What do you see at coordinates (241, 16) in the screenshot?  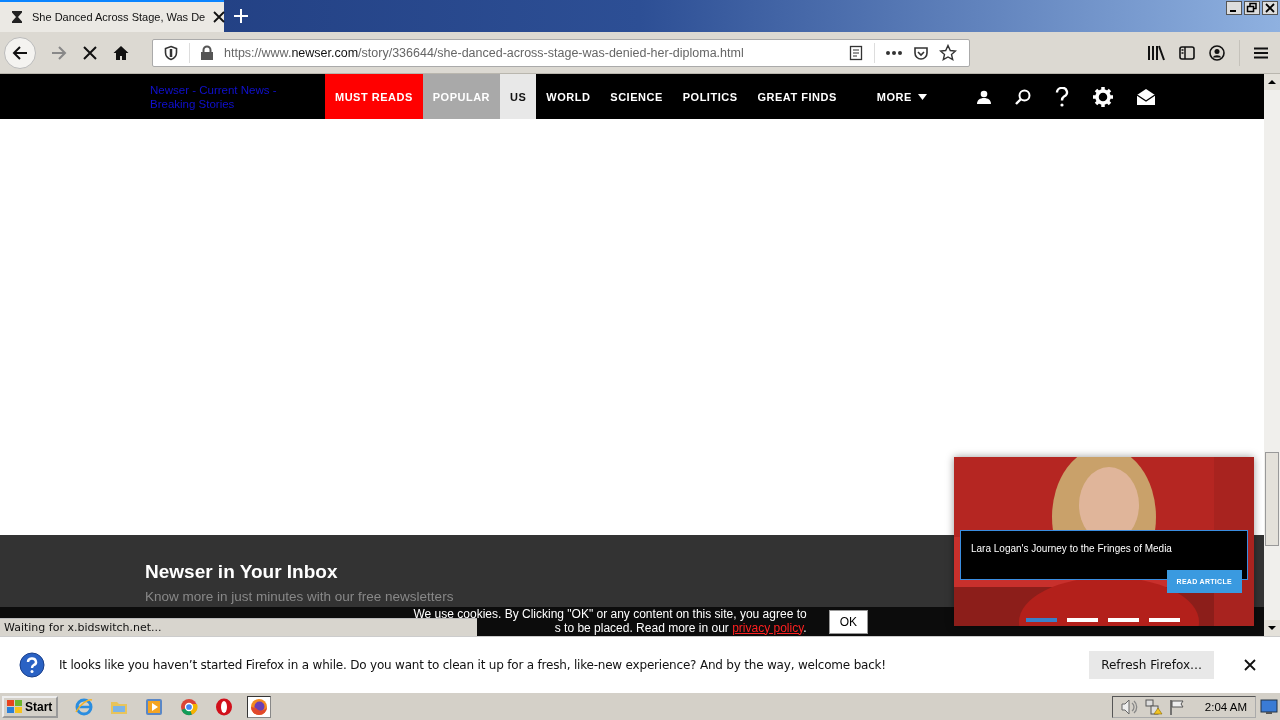 I see `new-tab-icon` at bounding box center [241, 16].